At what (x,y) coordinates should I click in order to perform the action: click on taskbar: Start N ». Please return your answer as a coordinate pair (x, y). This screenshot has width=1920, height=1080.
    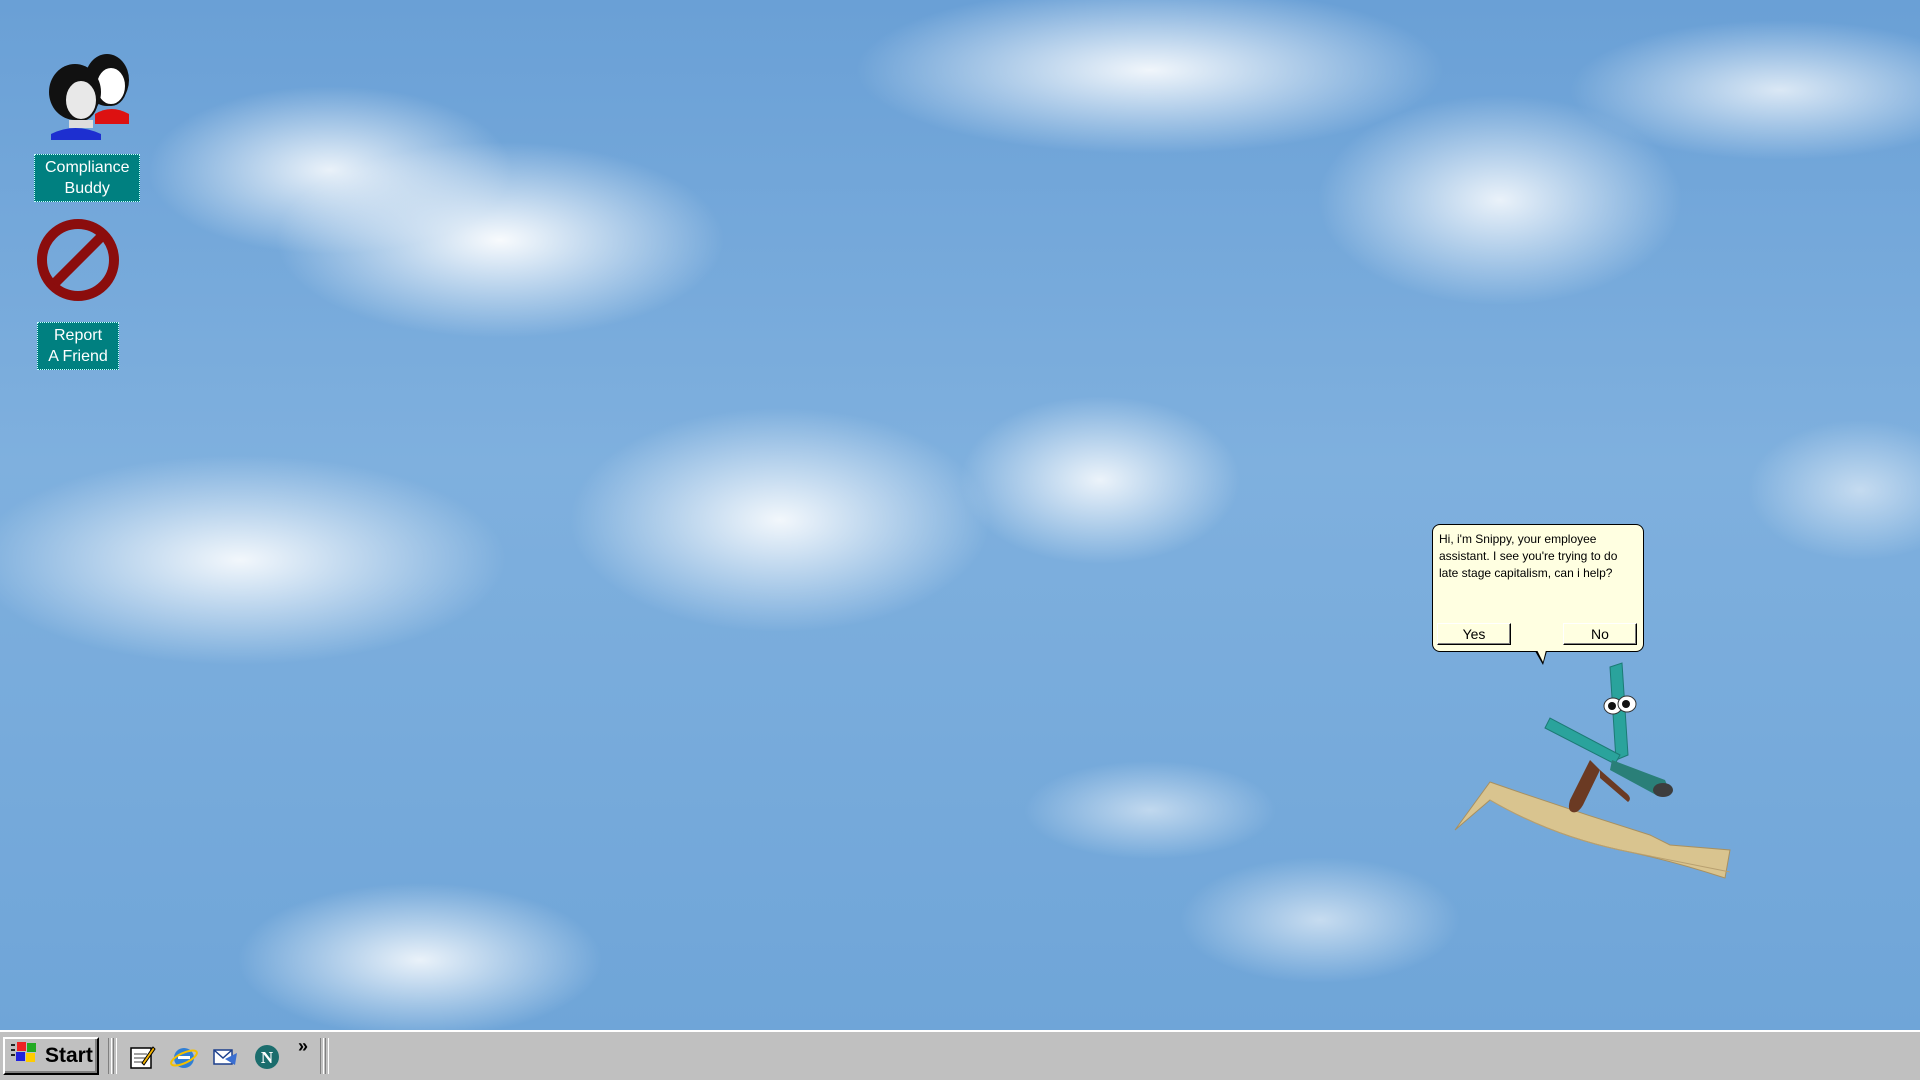
    Looking at the image, I should click on (960, 1055).